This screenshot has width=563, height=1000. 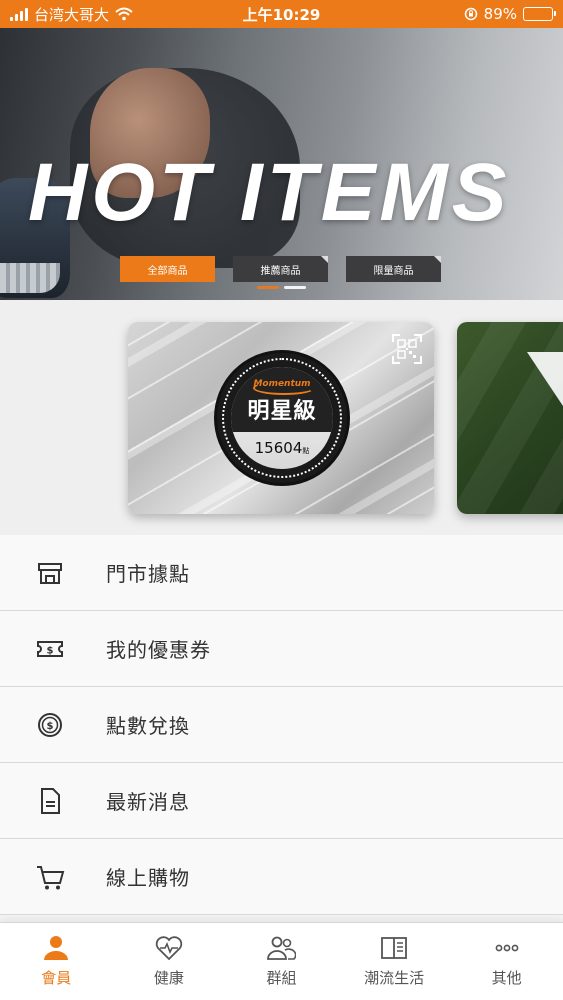 What do you see at coordinates (394, 948) in the screenshot?
I see `book-icon` at bounding box center [394, 948].